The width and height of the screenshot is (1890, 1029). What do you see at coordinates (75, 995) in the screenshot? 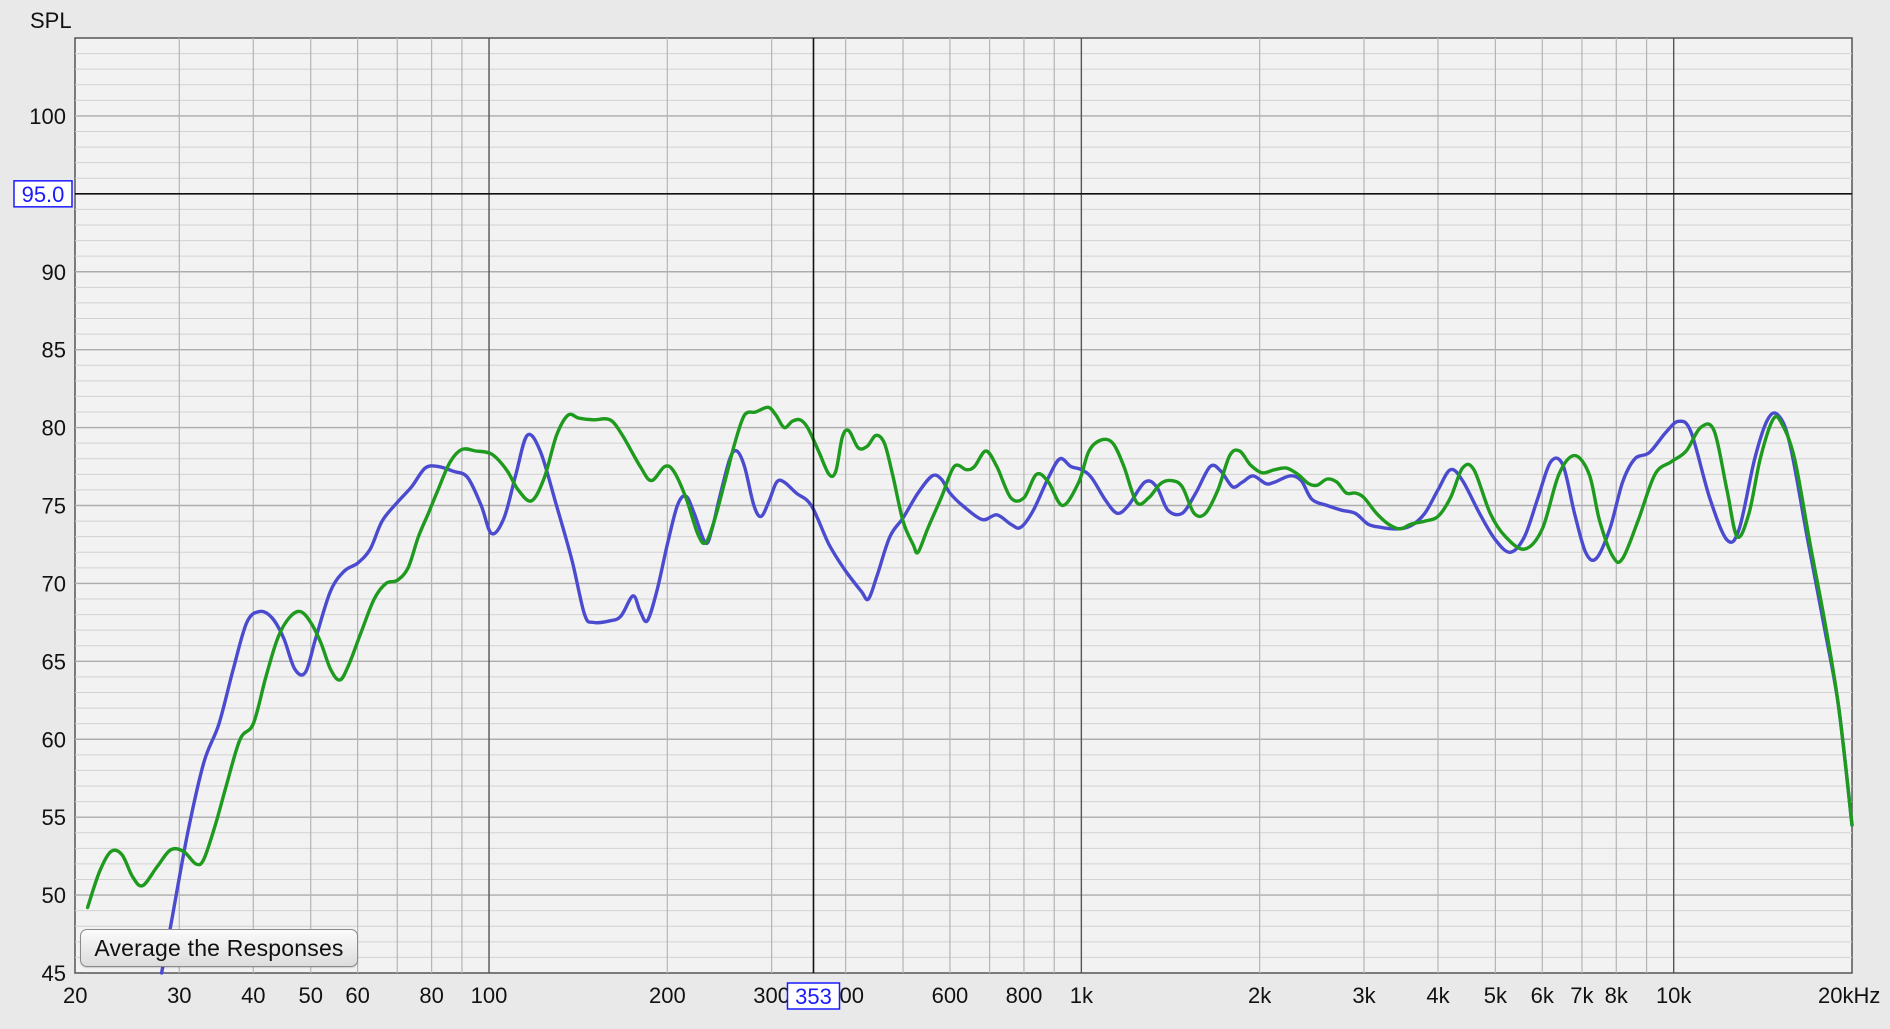
I see `x-tick-label: 20` at bounding box center [75, 995].